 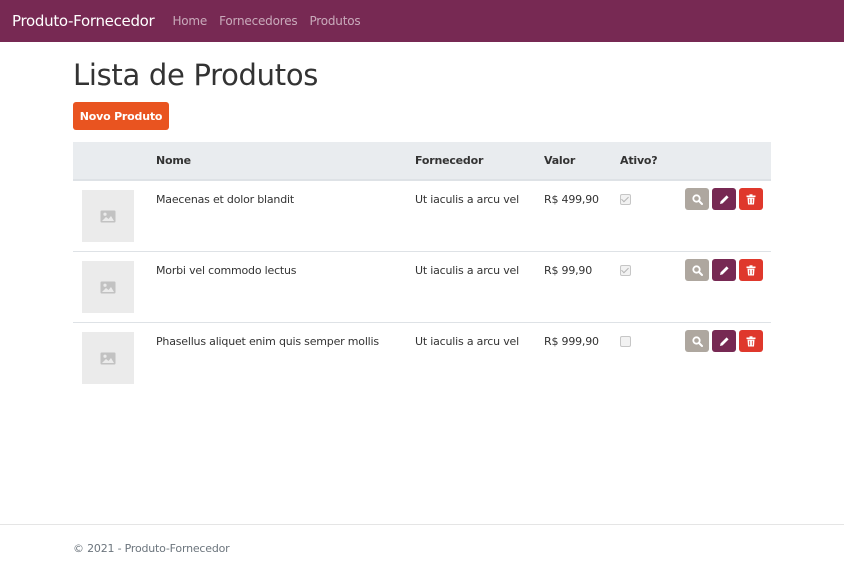 I want to click on table-header-row: Nome Fornecedor Valor Ativo?, so click(x=422, y=161).